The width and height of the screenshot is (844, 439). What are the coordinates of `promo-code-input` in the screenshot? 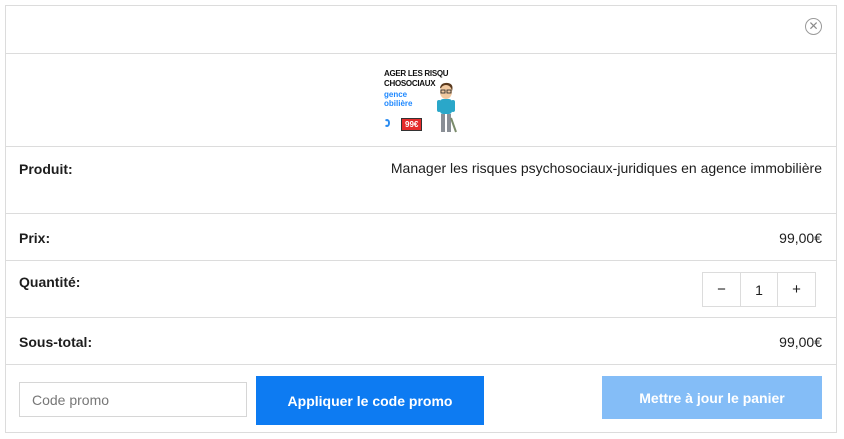 It's located at (133, 399).